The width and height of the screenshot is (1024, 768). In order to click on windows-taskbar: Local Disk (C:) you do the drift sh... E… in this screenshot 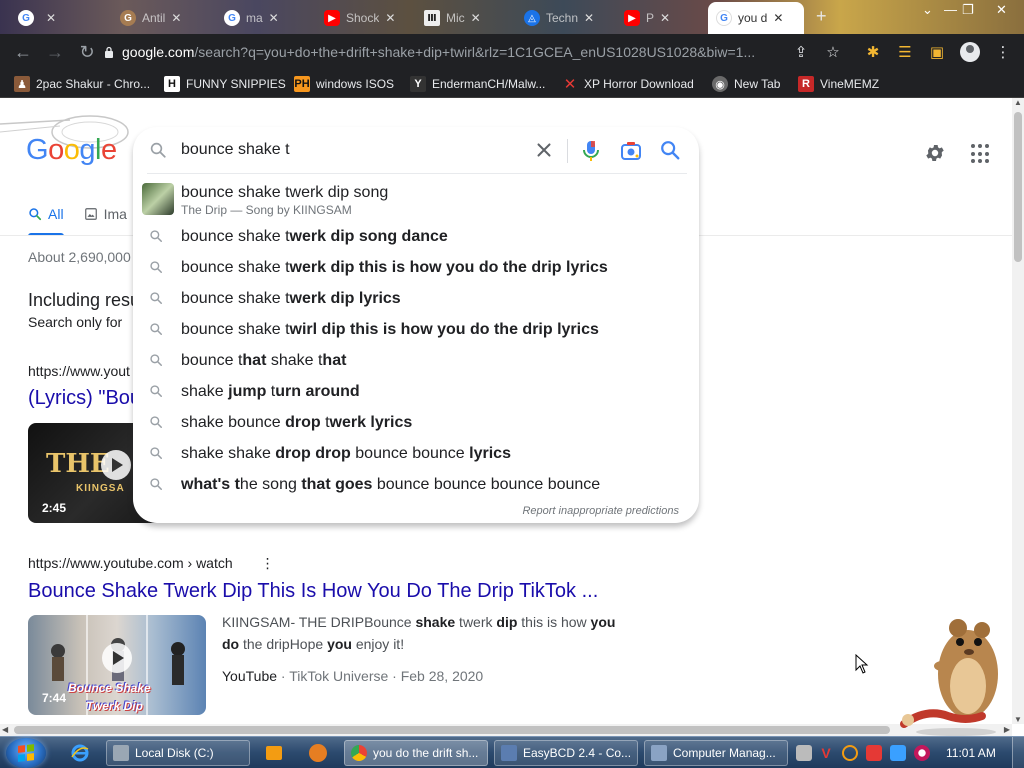, I will do `click(512, 752)`.